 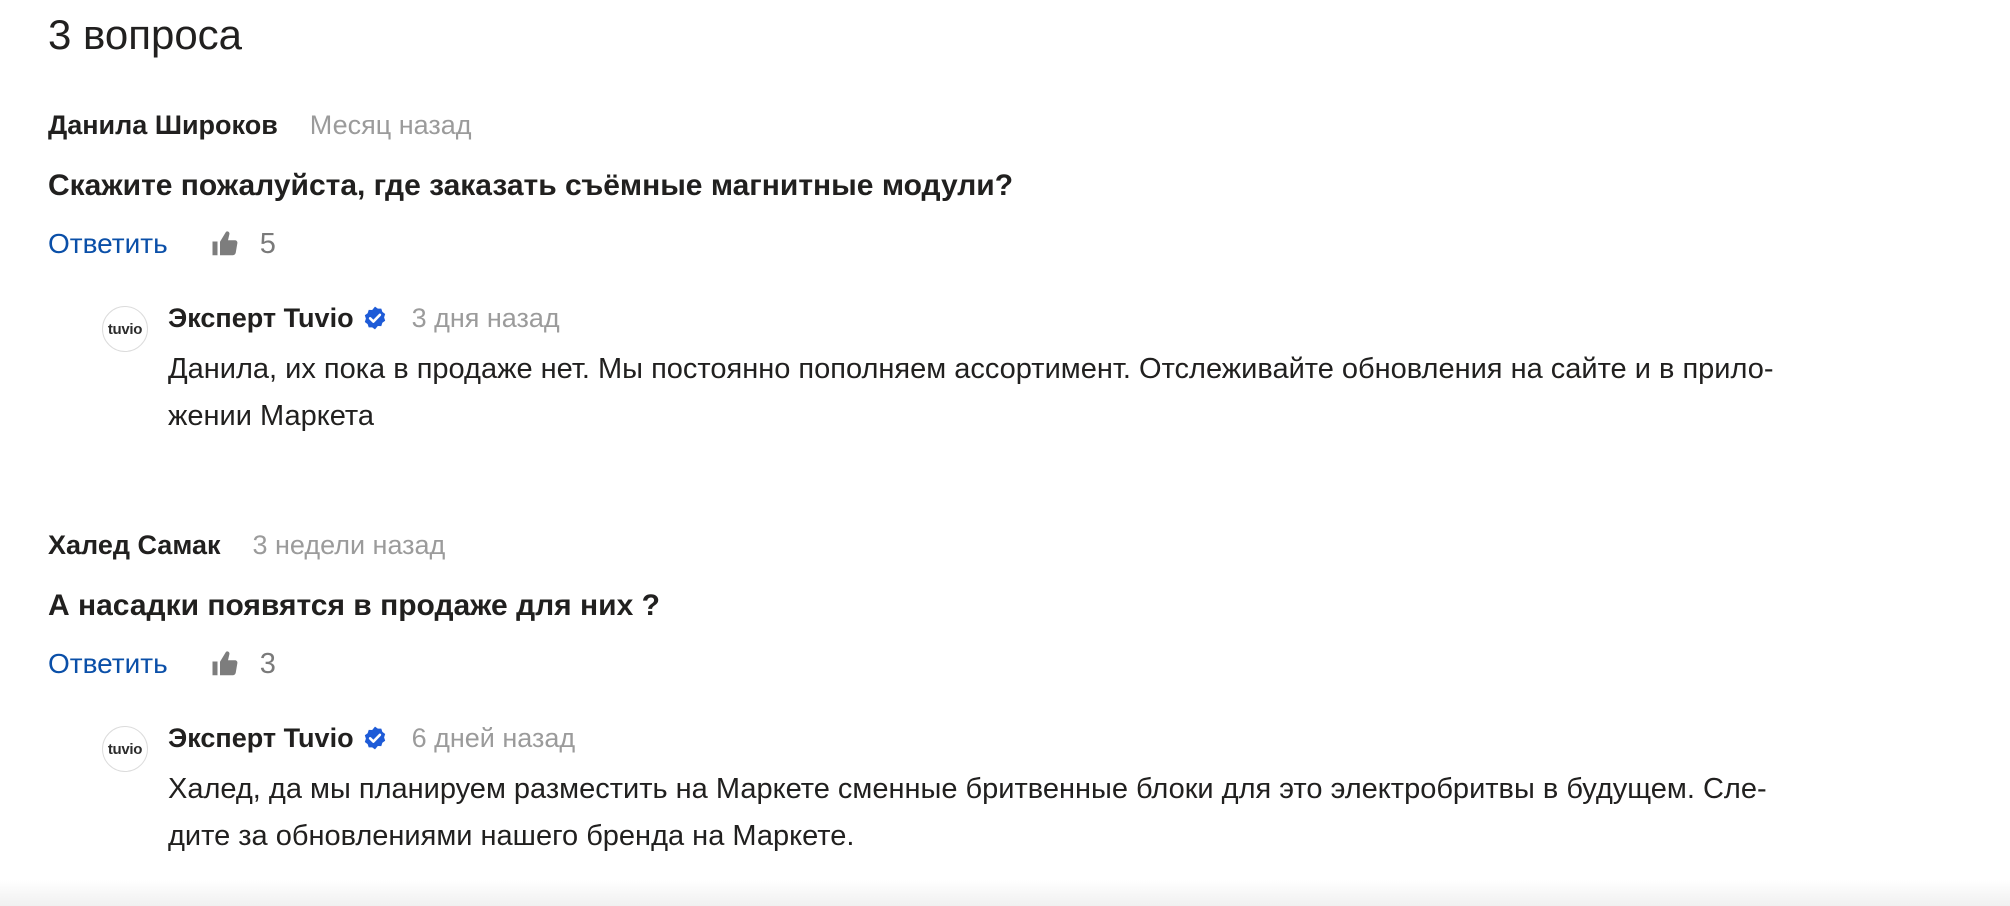 I want to click on question-date: Месяц назад, so click(x=390, y=125).